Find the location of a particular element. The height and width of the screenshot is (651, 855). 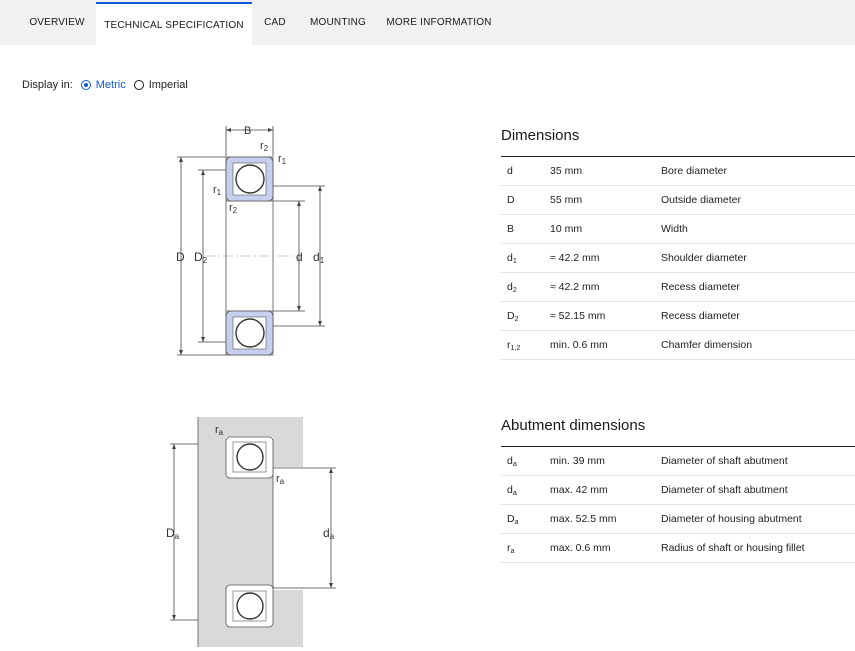

table-row: r1,2 min. 0.6 mm Chamfer dimension is located at coordinates (678, 345).